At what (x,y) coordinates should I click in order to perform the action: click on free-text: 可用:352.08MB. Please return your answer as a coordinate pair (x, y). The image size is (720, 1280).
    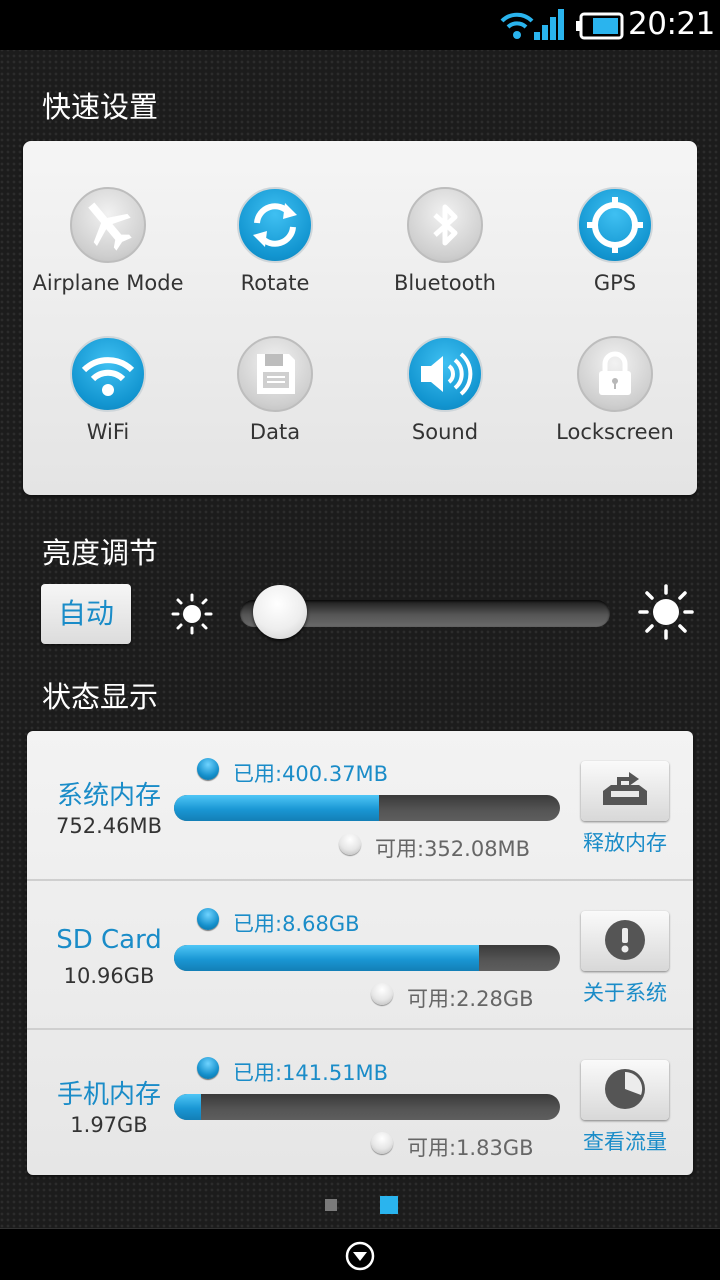
    Looking at the image, I should click on (453, 849).